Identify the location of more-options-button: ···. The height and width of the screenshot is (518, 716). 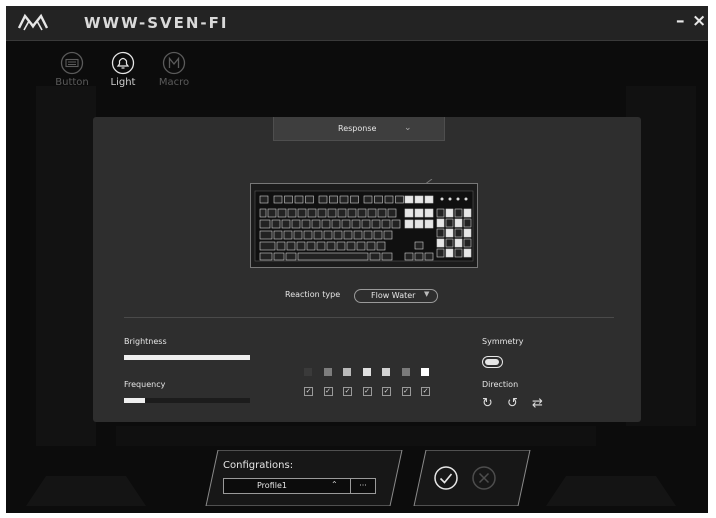
(363, 486).